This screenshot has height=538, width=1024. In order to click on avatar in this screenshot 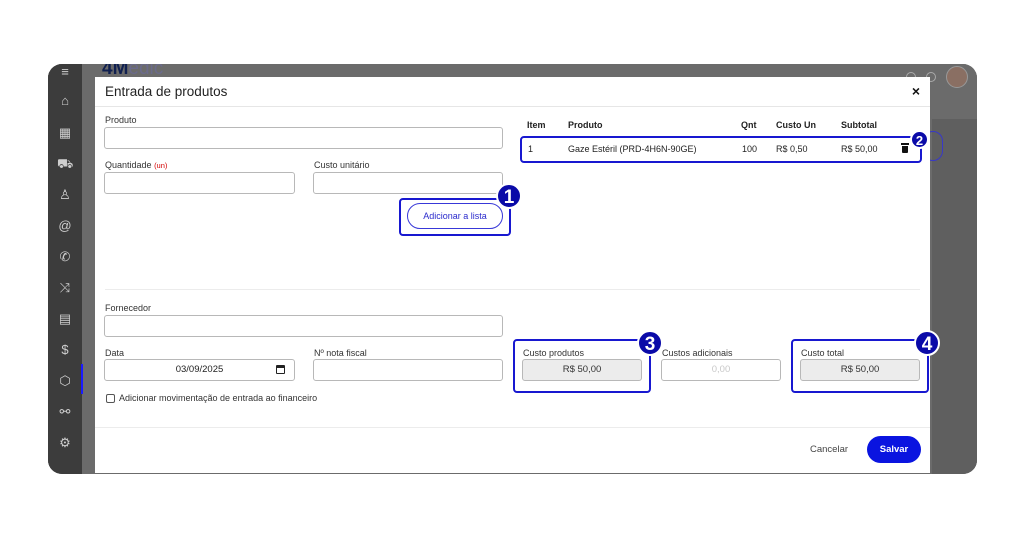, I will do `click(957, 77)`.